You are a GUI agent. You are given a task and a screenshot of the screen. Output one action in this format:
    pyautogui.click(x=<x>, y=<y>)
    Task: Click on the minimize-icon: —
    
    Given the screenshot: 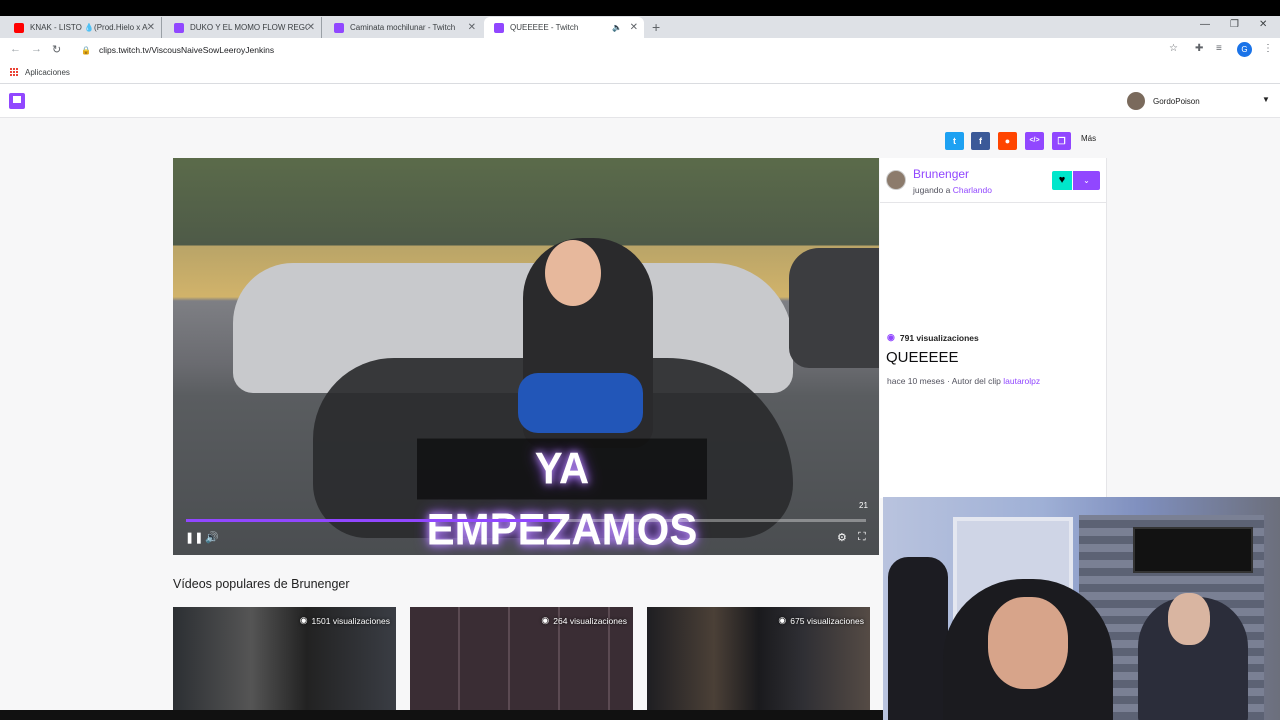 What is the action you would take?
    pyautogui.click(x=1205, y=24)
    